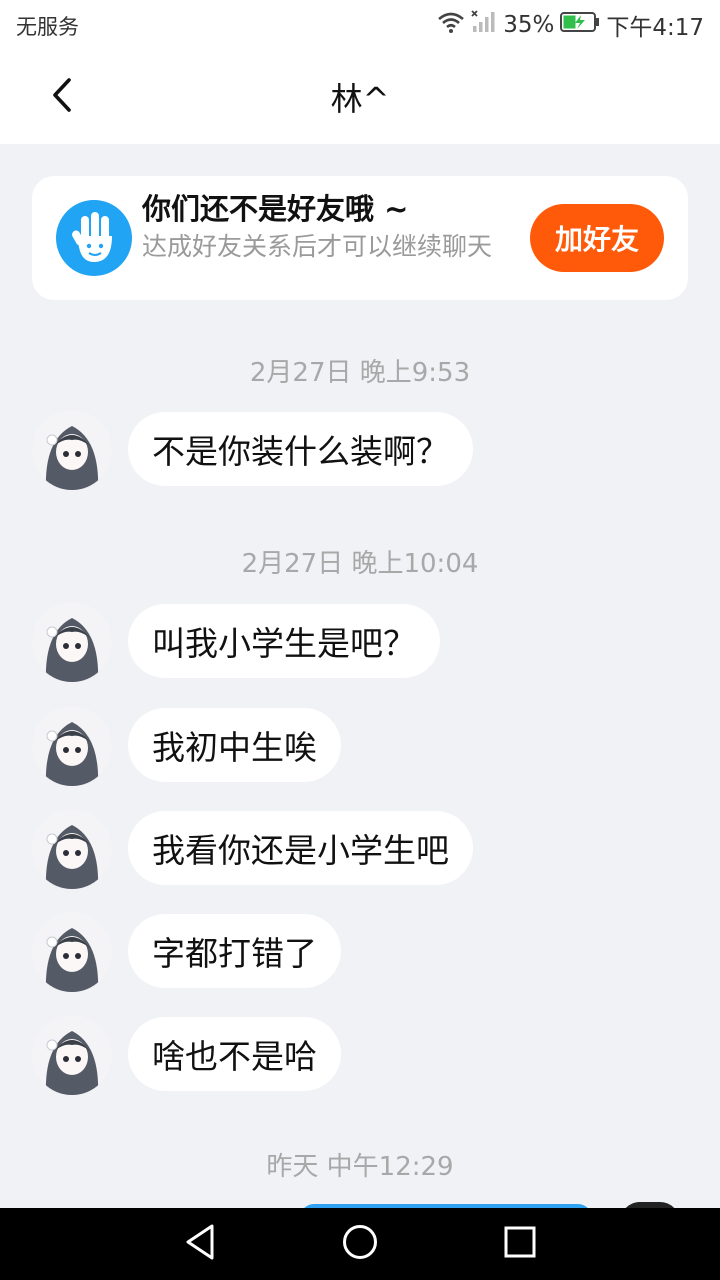 Image resolution: width=720 pixels, height=1280 pixels. What do you see at coordinates (529, 25) in the screenshot?
I see `battery-percent: 35%` at bounding box center [529, 25].